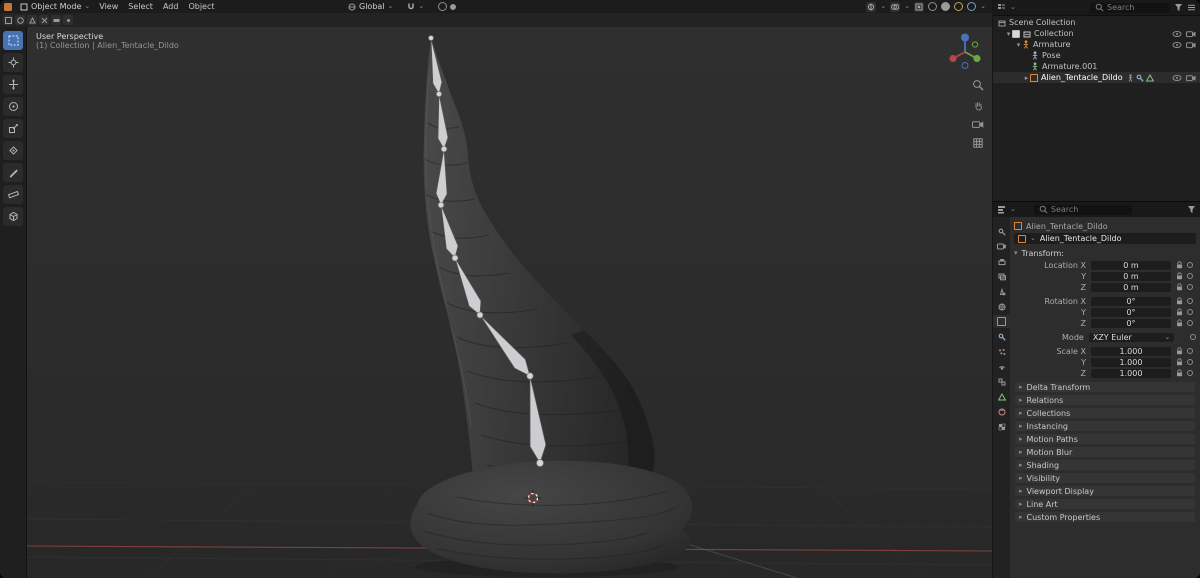 The image size is (1200, 578). What do you see at coordinates (1191, 209) in the screenshot?
I see `filter-icon` at bounding box center [1191, 209].